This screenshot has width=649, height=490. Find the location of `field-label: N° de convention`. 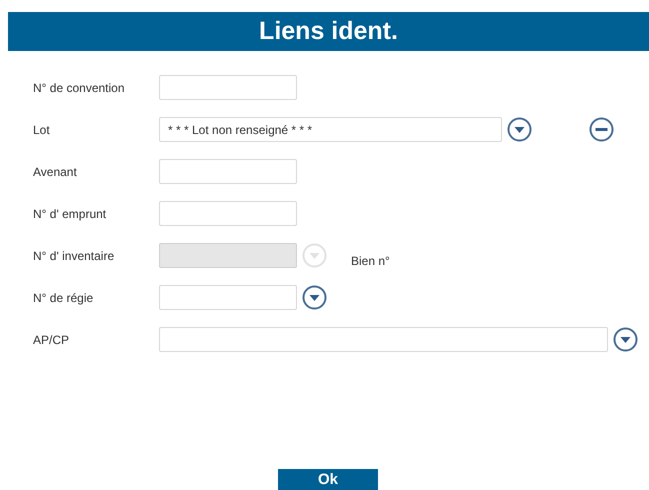

field-label: N° de convention is located at coordinates (79, 88).